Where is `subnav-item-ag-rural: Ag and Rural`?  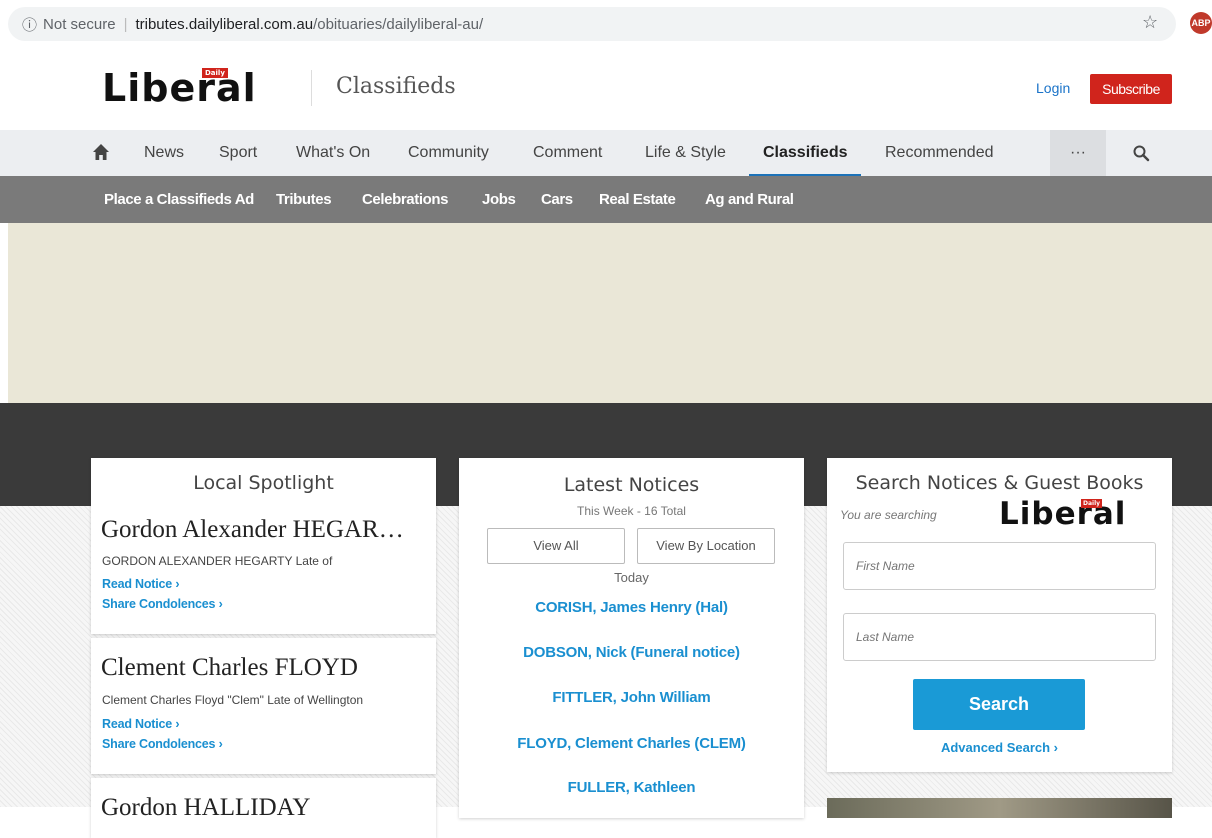 subnav-item-ag-rural: Ag and Rural is located at coordinates (749, 199).